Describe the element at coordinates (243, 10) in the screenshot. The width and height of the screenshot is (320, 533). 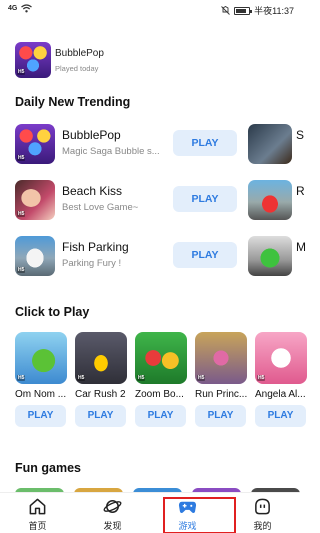
I see `battery-icon` at that location.